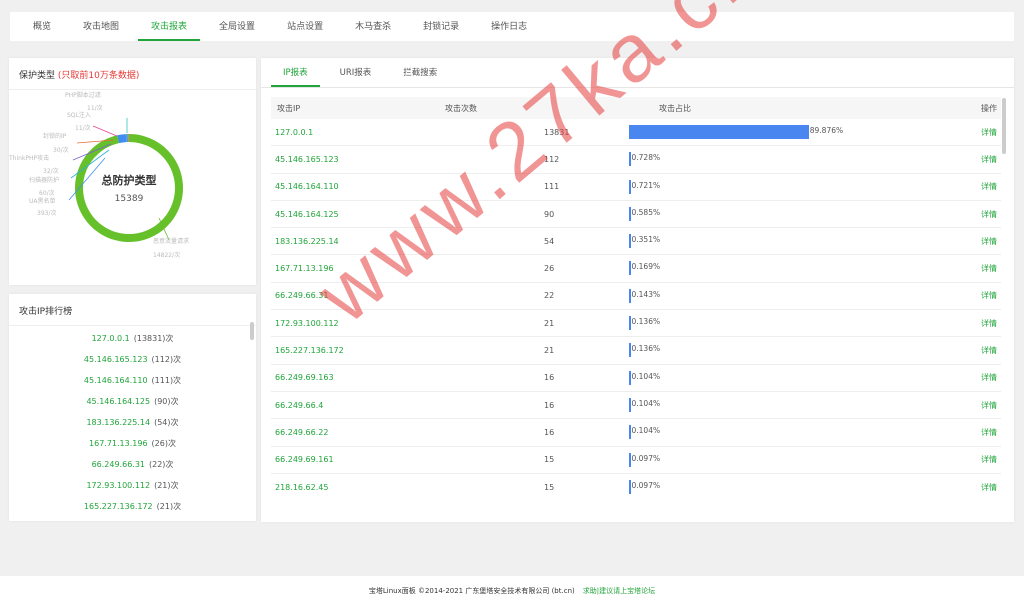 The image size is (1024, 606). What do you see at coordinates (307, 323) in the screenshot?
I see `row-ip-link: 172.93.100.112` at bounding box center [307, 323].